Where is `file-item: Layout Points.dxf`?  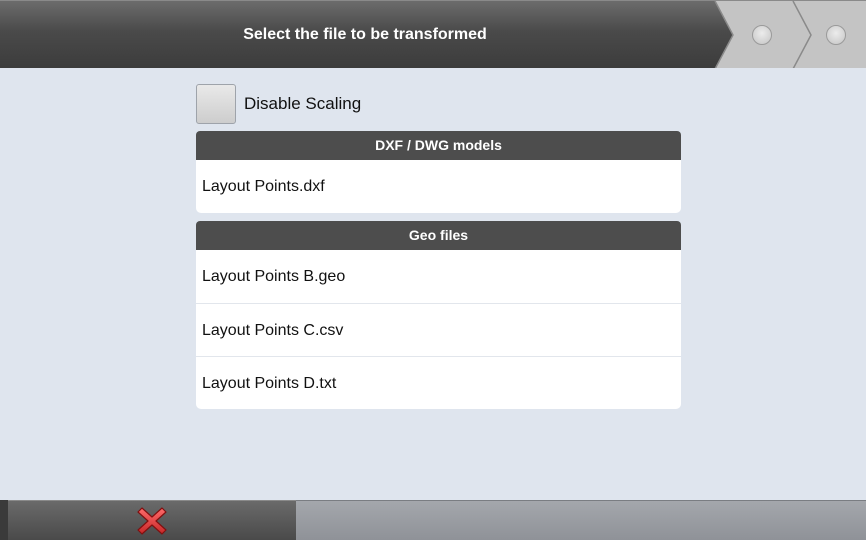
file-item: Layout Points.dxf is located at coordinates (438, 186).